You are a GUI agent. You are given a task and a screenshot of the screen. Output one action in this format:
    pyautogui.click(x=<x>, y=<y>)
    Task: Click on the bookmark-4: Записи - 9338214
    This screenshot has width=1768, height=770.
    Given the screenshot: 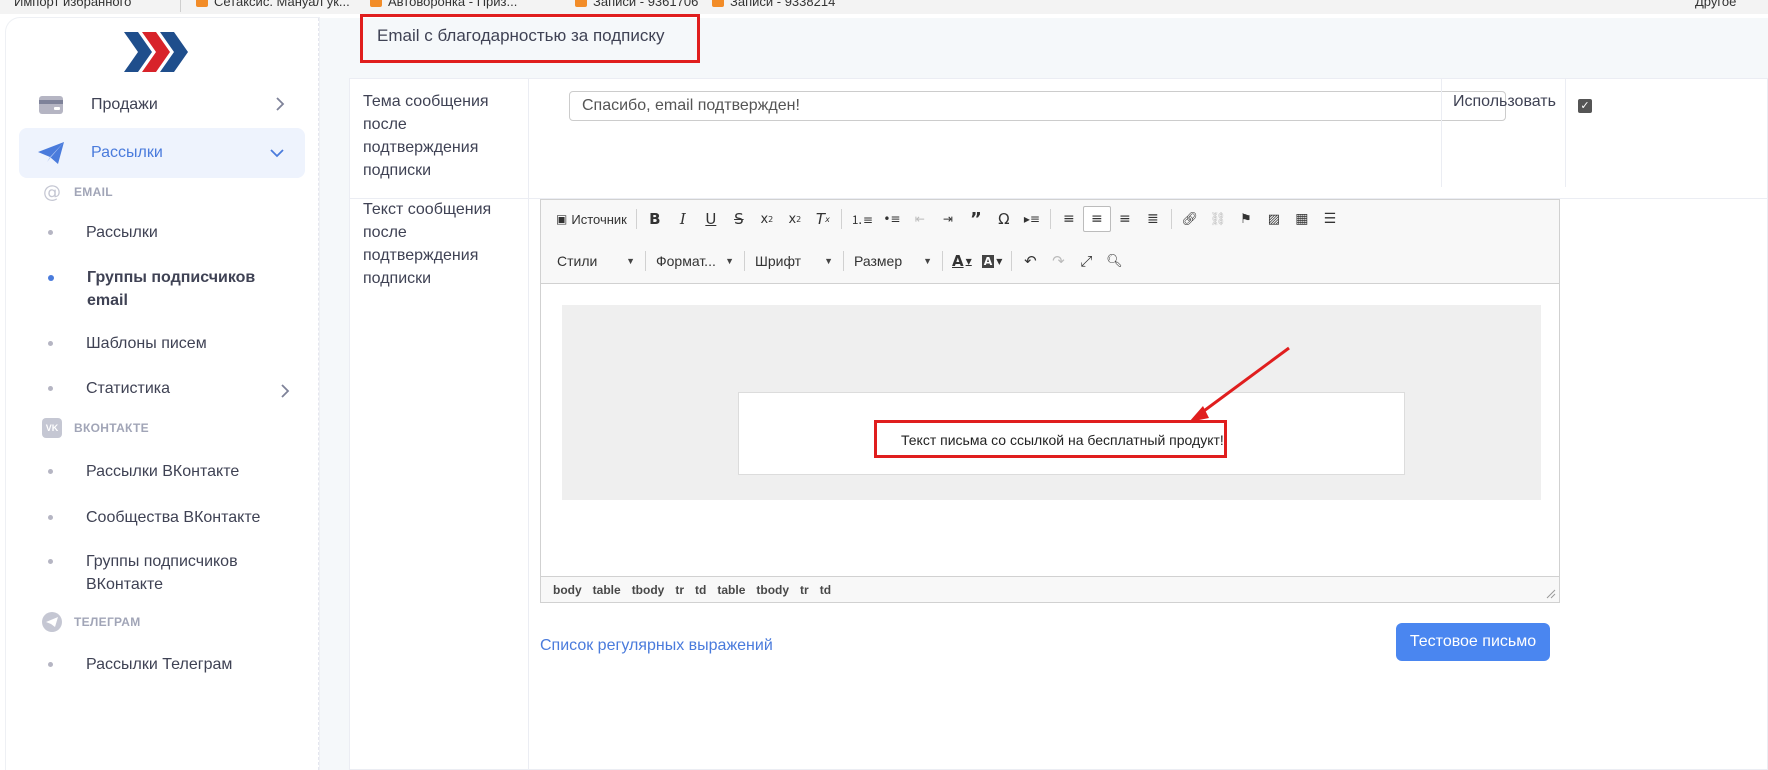 What is the action you would take?
    pyautogui.click(x=773, y=4)
    